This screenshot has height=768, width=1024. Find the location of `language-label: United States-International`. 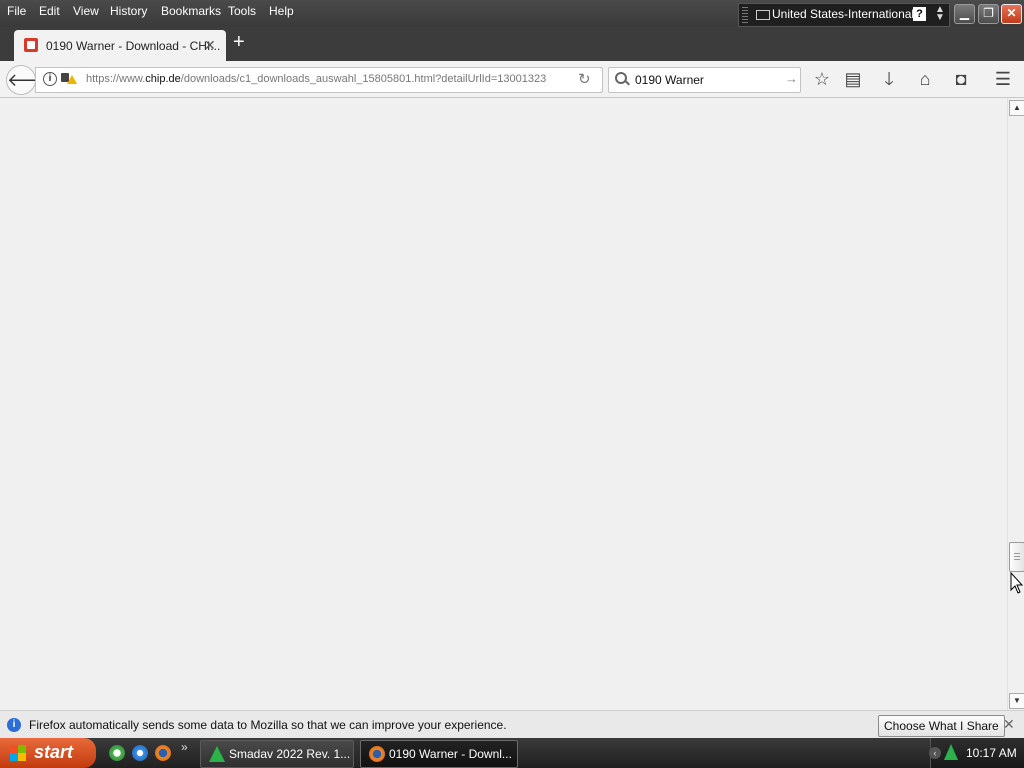

language-label: United States-International is located at coordinates (843, 14).